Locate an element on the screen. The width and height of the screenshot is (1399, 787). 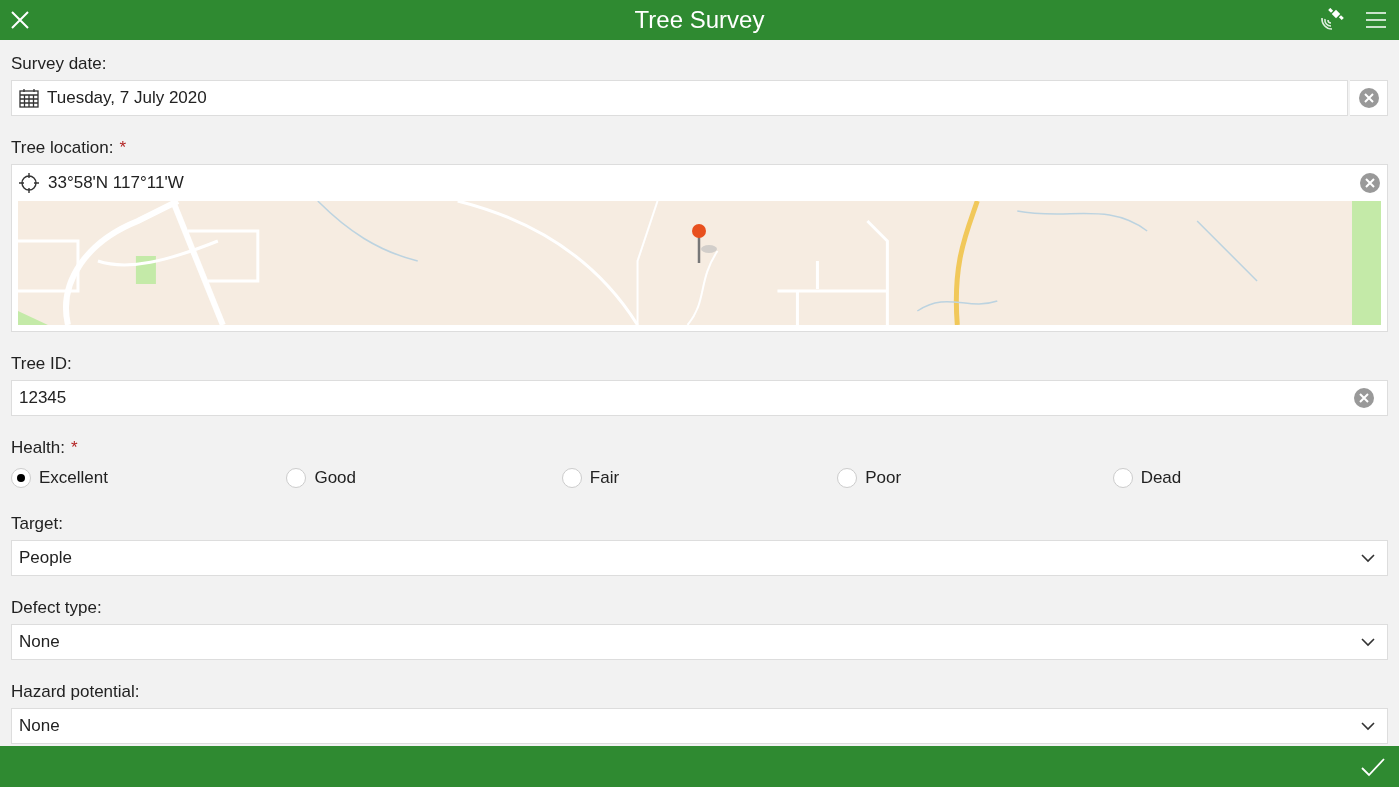
field-label: Tree location: is located at coordinates (62, 148).